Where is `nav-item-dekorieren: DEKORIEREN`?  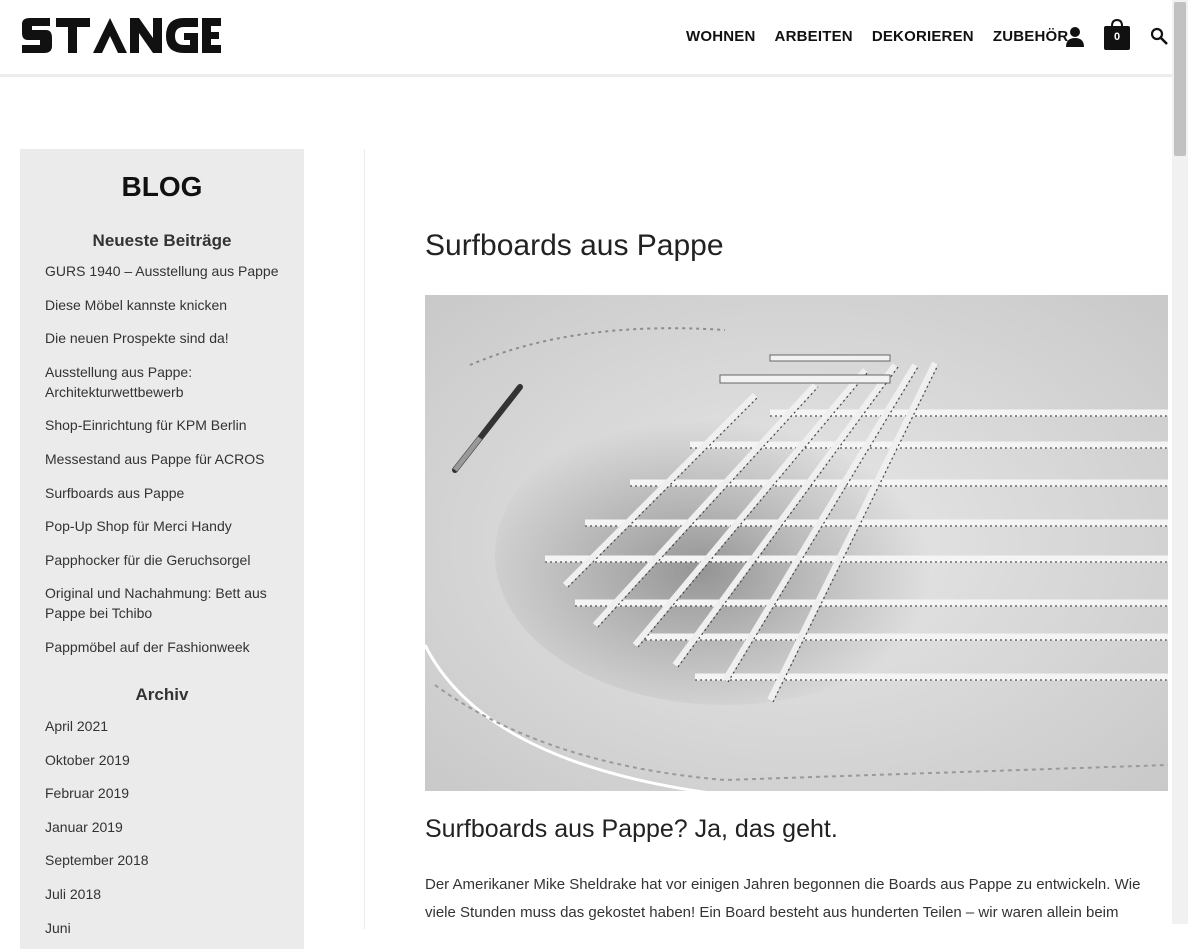
nav-item-dekorieren: DEKORIEREN is located at coordinates (923, 36).